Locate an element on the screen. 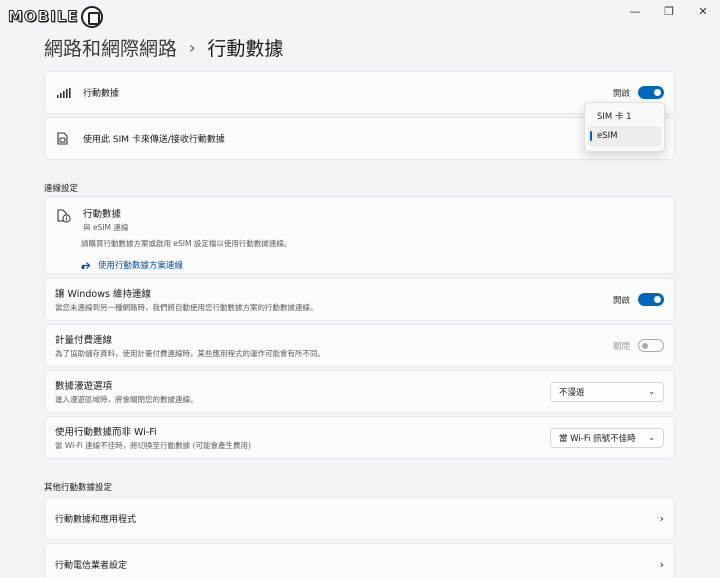 The image size is (720, 578). watermark-logo: MOBILE is located at coordinates (55, 17).